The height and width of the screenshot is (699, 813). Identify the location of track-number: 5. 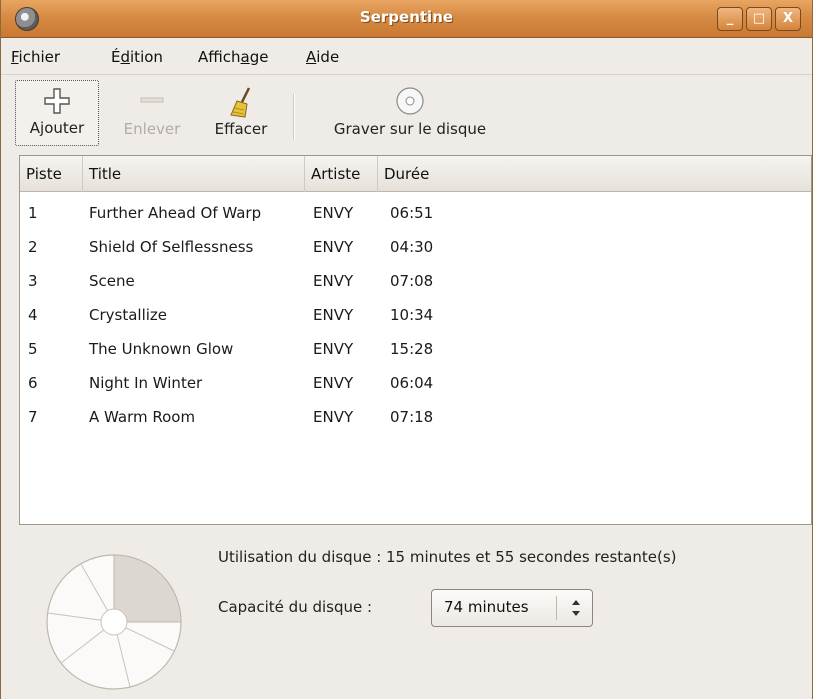
(33, 349).